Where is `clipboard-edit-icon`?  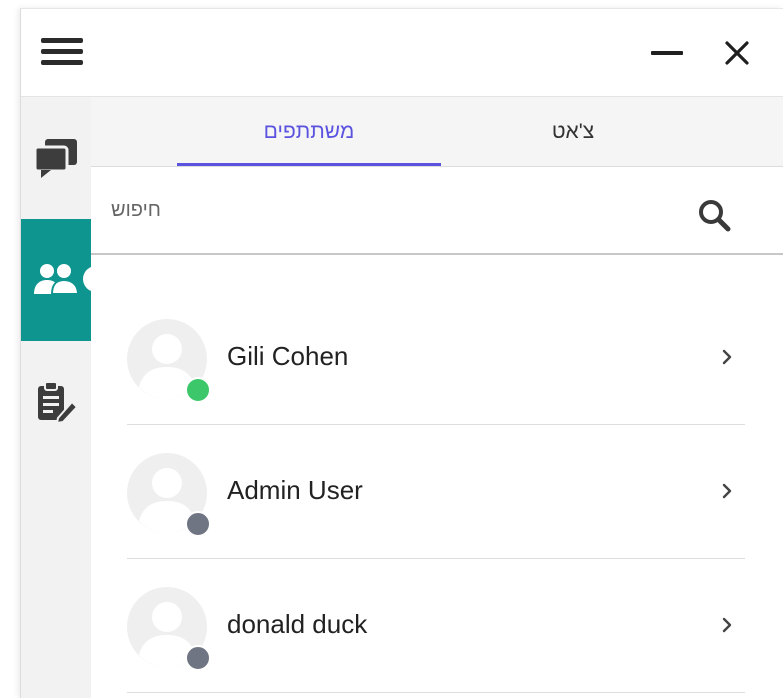
clipboard-edit-icon is located at coordinates (58, 402).